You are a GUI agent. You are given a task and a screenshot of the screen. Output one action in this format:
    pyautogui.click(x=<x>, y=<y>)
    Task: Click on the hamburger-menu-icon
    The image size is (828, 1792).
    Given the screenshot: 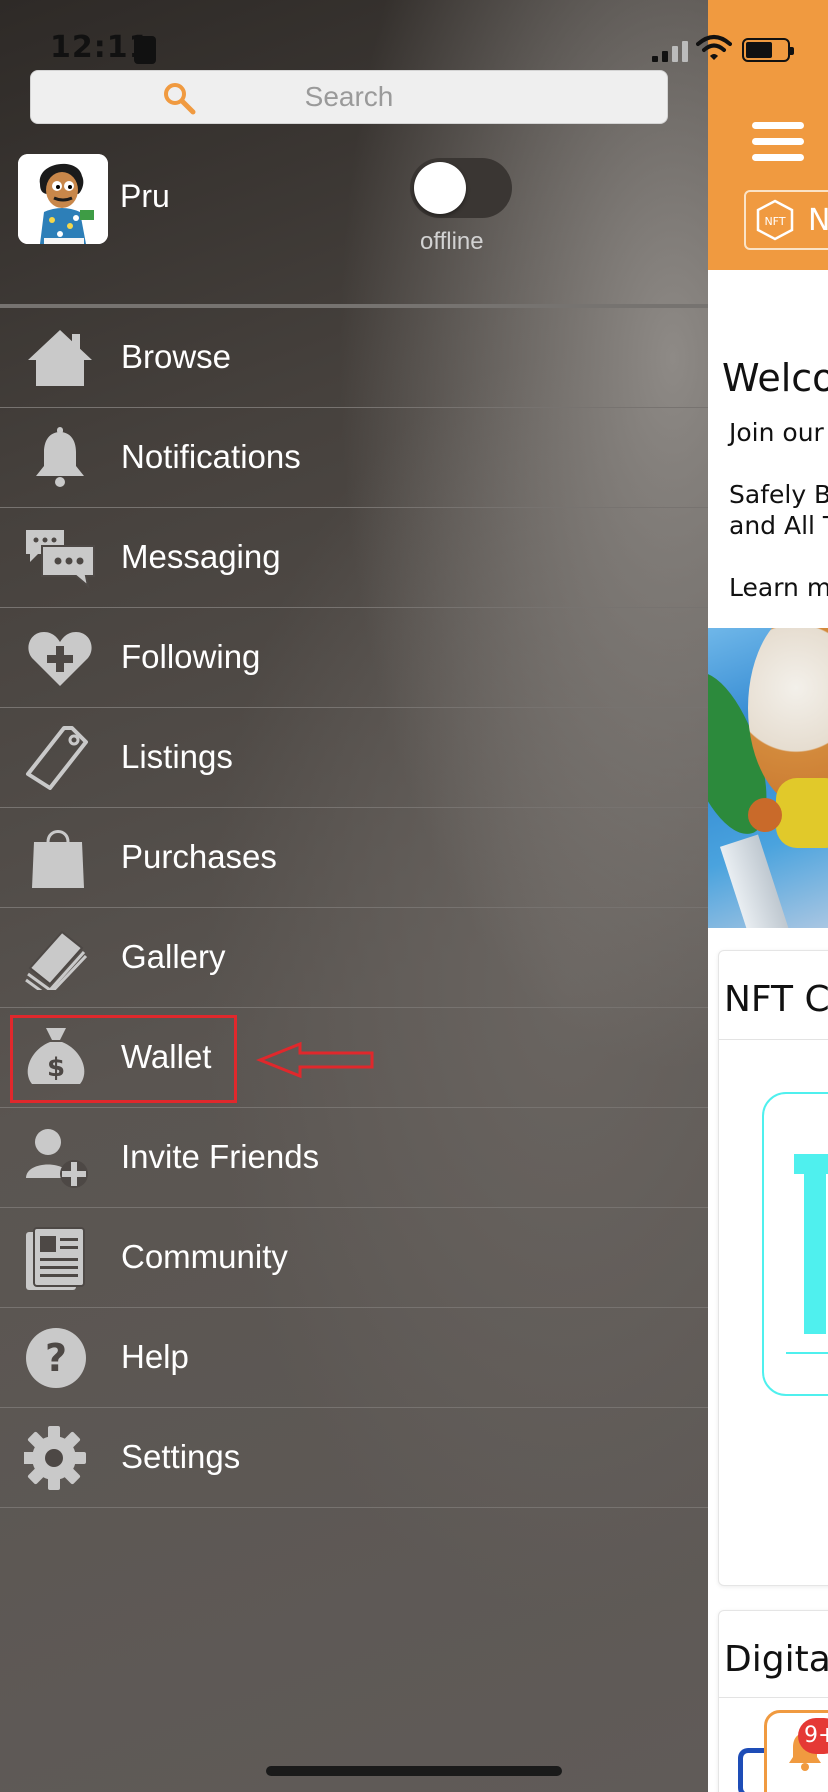 What is the action you would take?
    pyautogui.click(x=778, y=142)
    